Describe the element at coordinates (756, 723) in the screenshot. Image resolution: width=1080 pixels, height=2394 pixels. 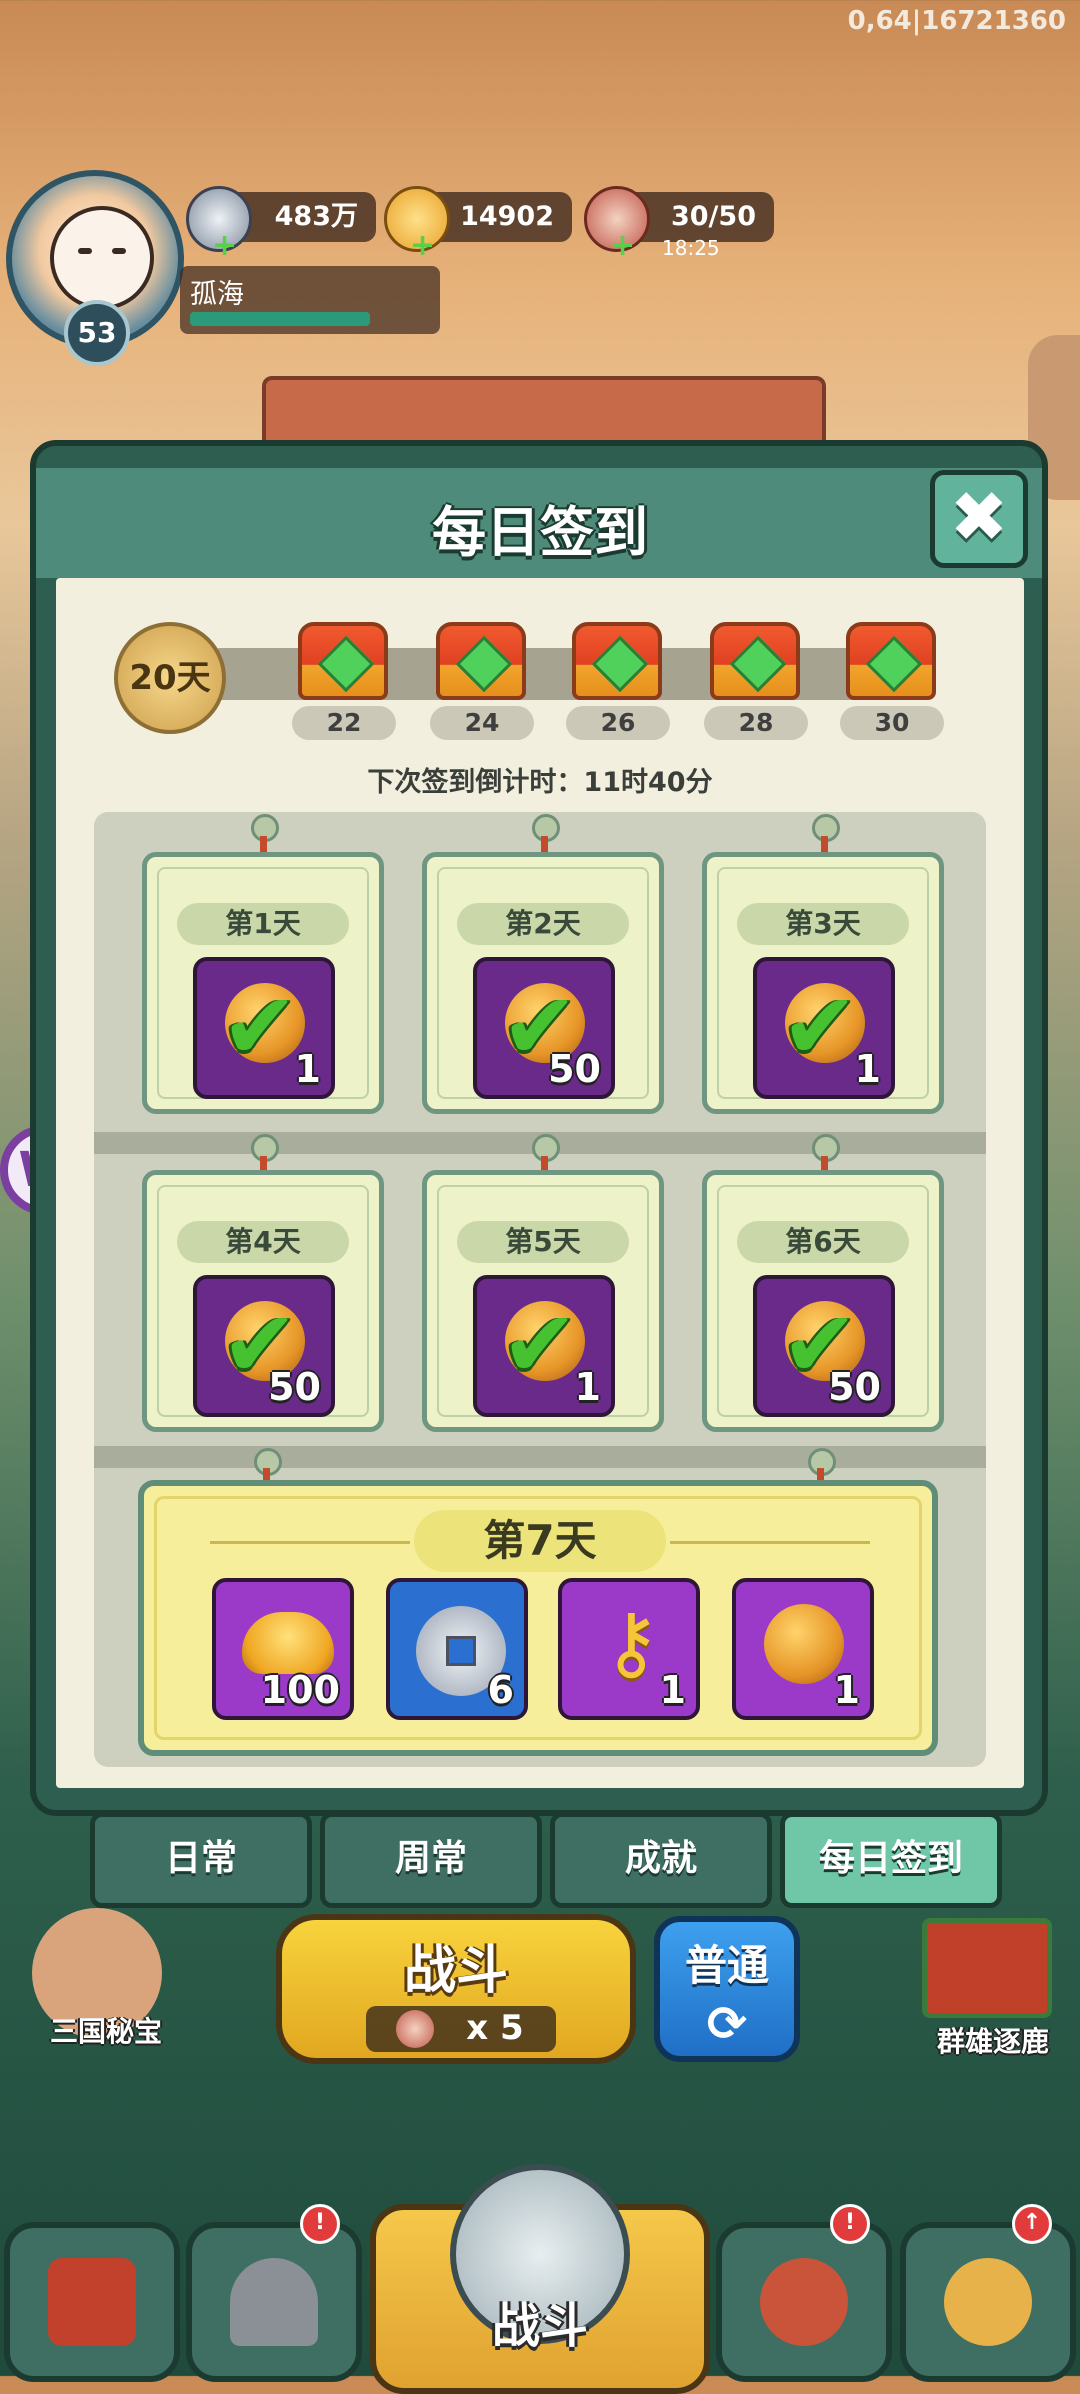
I see `milestone-day: 28` at that location.